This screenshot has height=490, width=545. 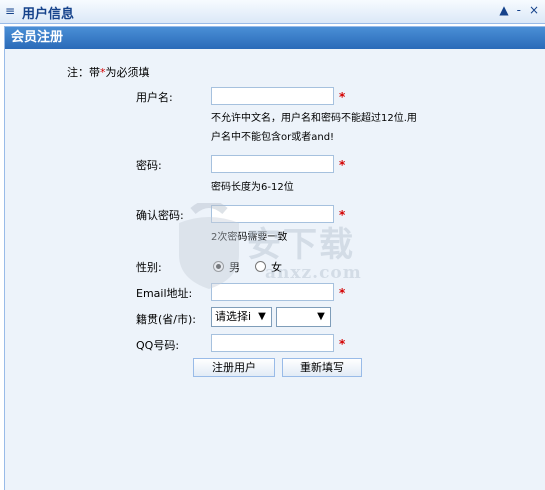 I want to click on username-hint-line2: 户名中不能包含or或者and!, so click(x=273, y=137).